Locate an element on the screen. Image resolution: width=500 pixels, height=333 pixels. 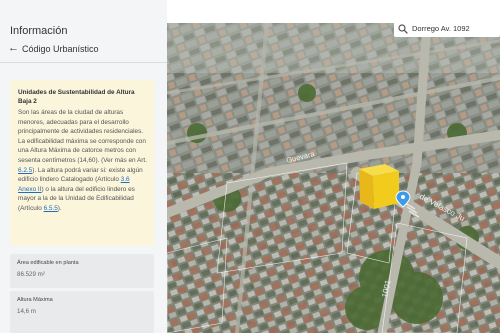
link-article-6-5-5: 6.5.5 is located at coordinates (51, 208).